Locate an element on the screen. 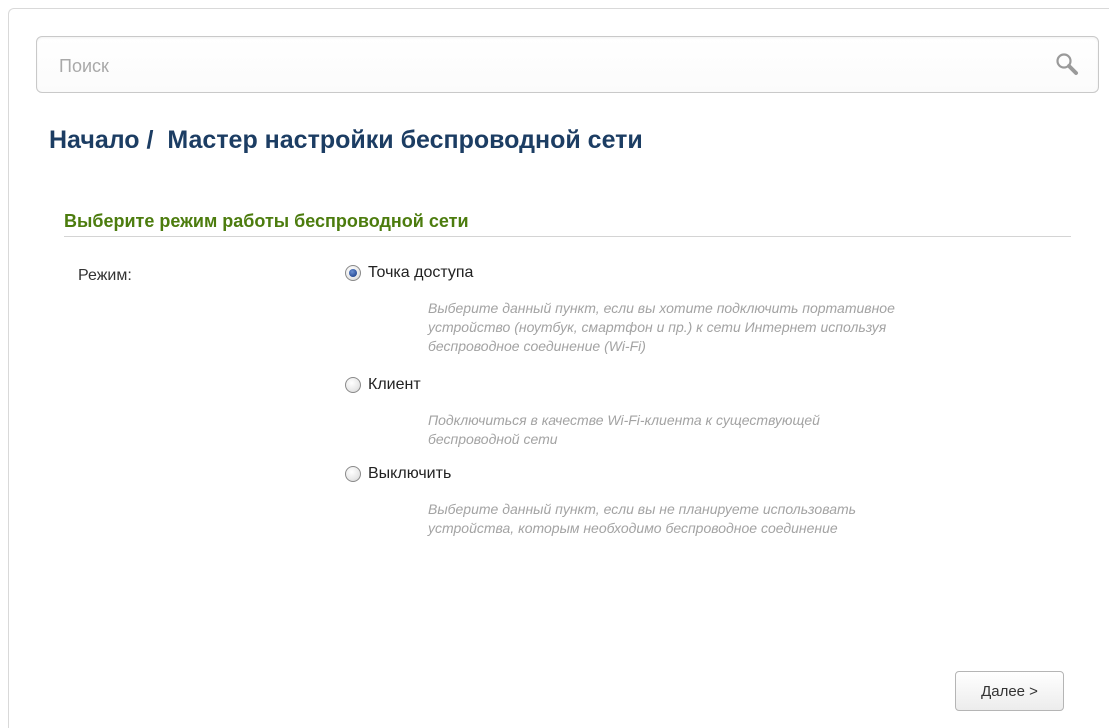 This screenshot has height=728, width=1109. mode-option-access-point: Точка доступа is located at coordinates (409, 273).